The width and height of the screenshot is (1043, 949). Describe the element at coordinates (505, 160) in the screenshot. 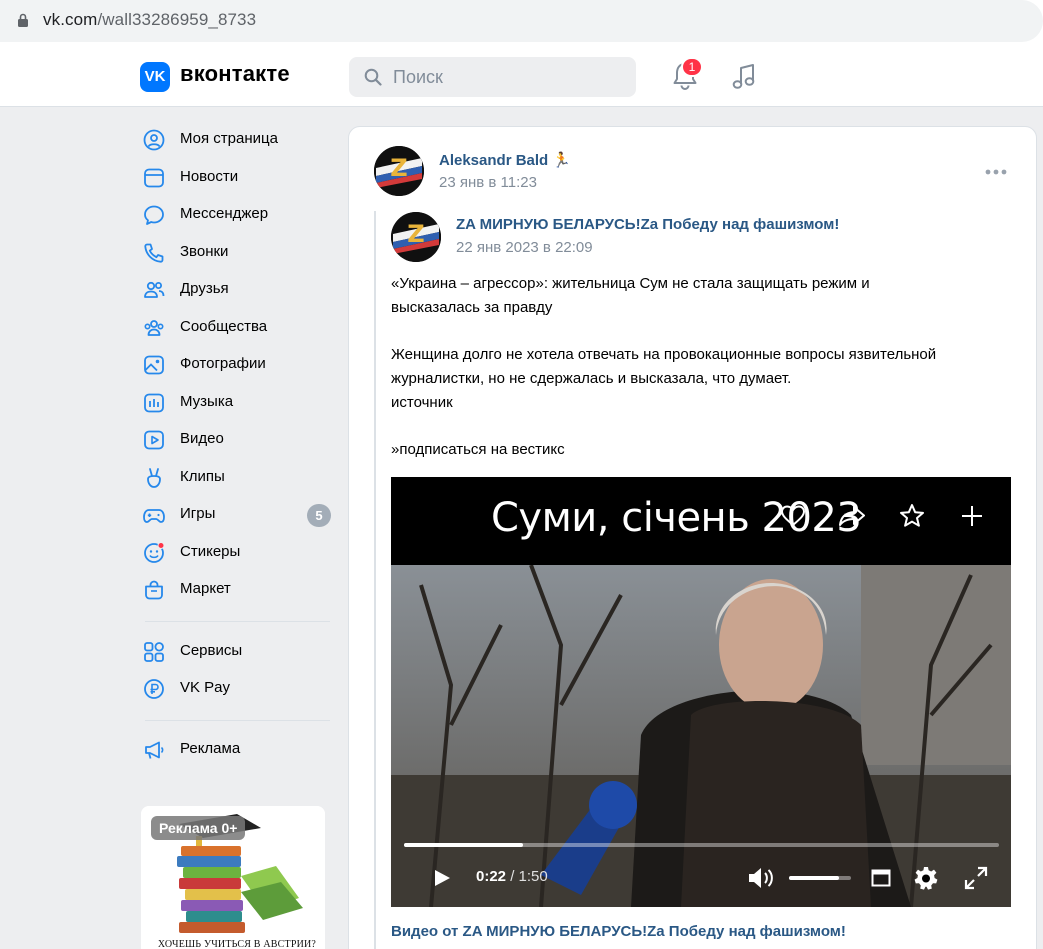

I see `post-author-name: Aleksandr Bald 🏃` at that location.